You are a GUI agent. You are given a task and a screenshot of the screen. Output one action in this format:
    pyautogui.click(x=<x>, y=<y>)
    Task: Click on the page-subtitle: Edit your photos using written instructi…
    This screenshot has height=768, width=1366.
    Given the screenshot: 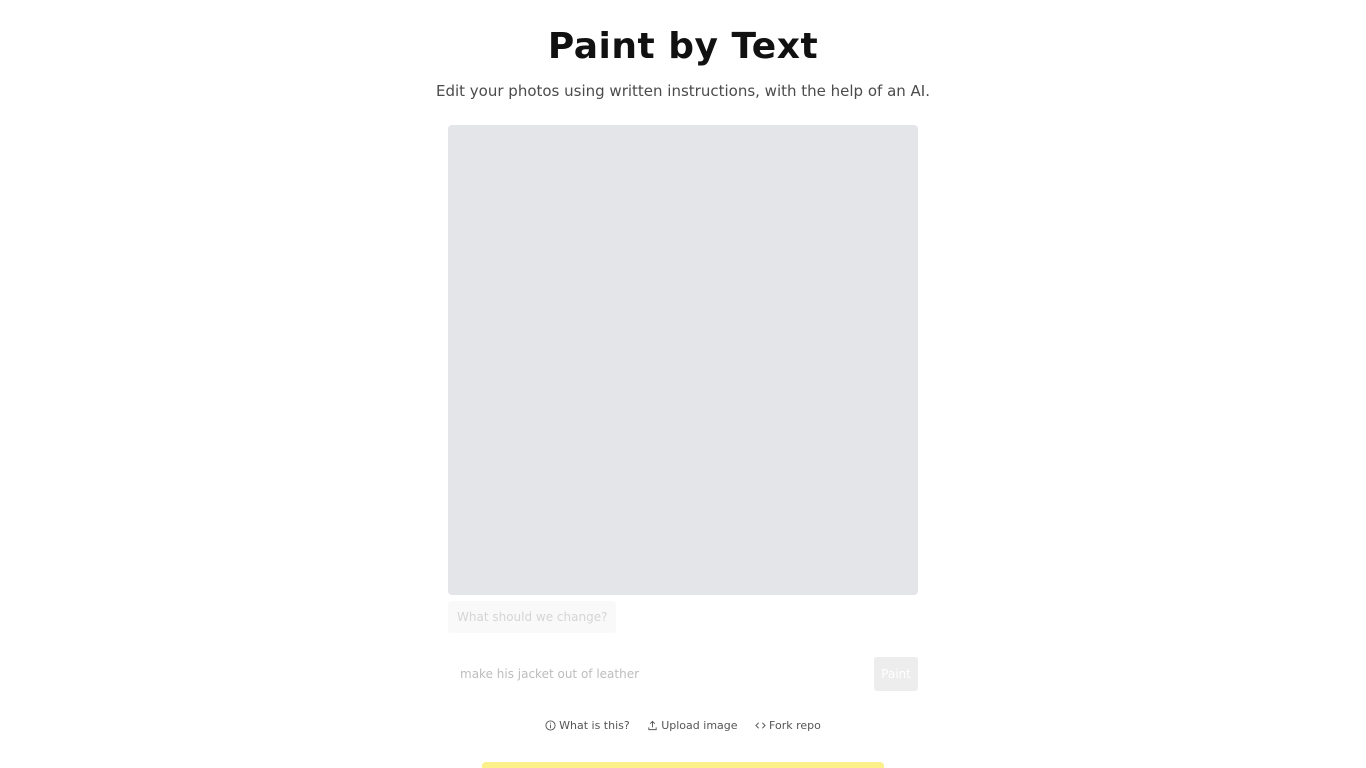 What is the action you would take?
    pyautogui.click(x=682, y=91)
    